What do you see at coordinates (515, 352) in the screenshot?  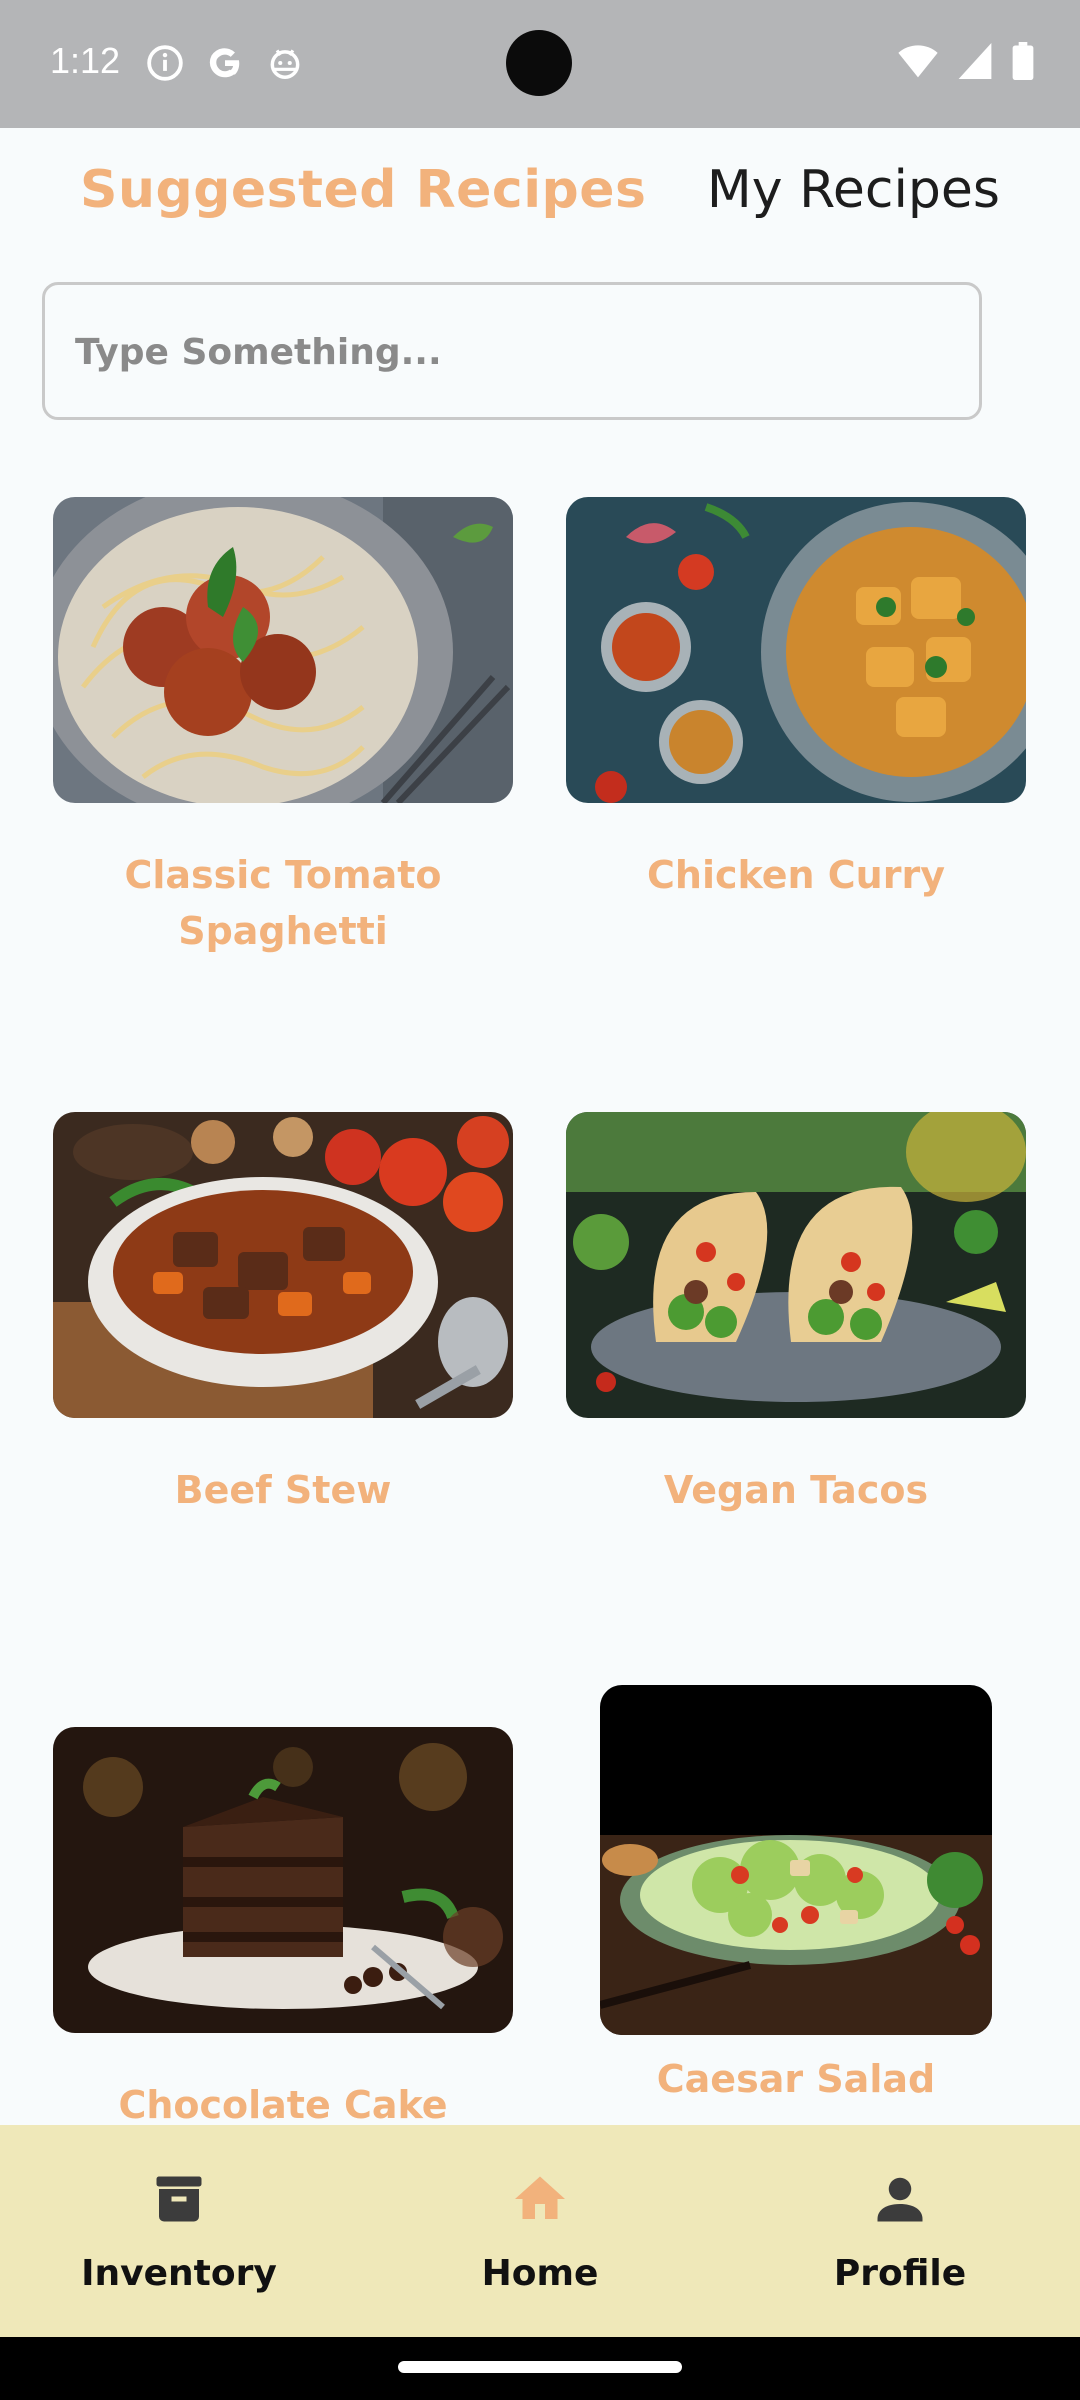 I see `search-input` at bounding box center [515, 352].